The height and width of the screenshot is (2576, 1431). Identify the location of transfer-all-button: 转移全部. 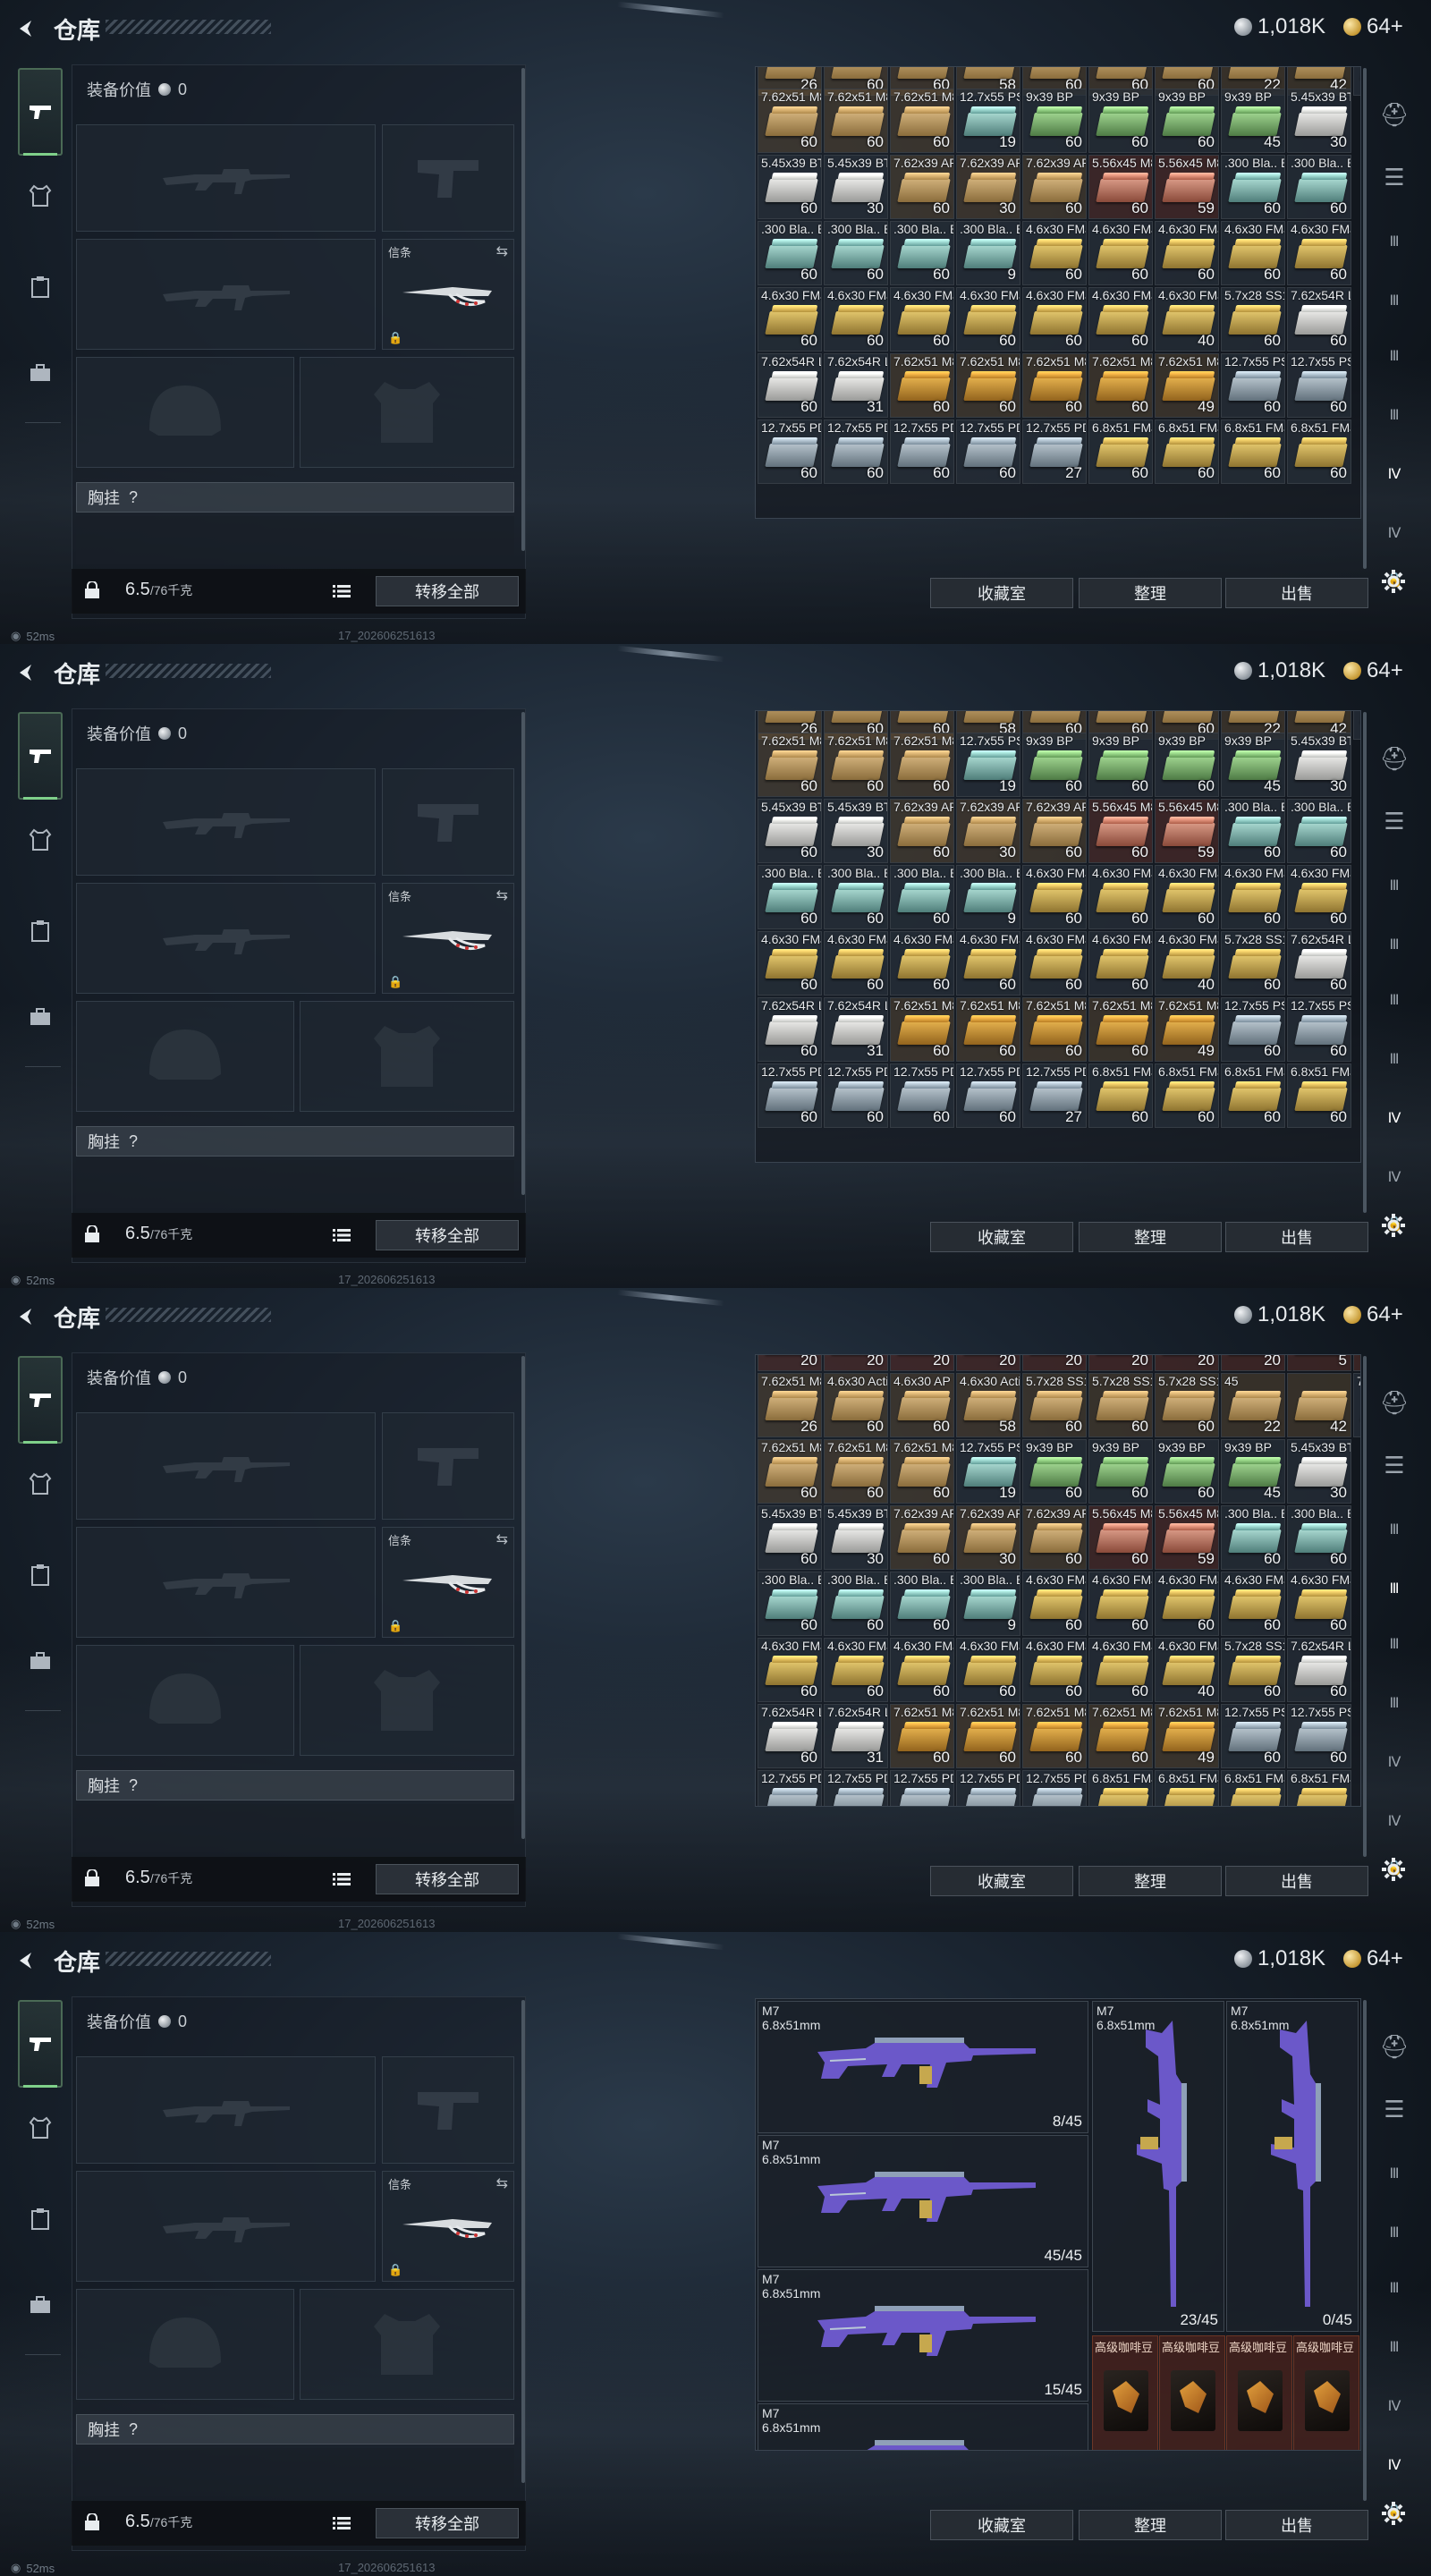
(448, 2523).